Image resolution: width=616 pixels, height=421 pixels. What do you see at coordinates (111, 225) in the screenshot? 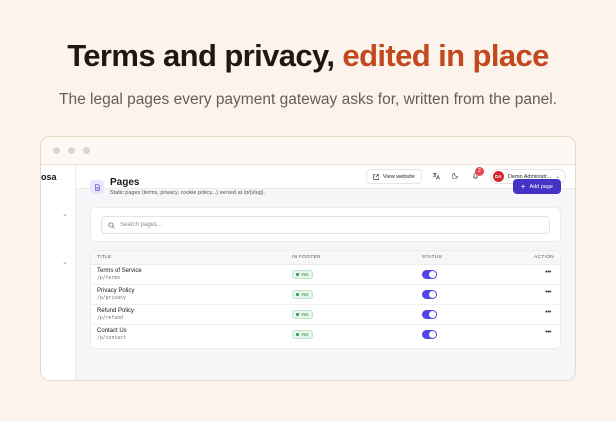
I see `search-icon` at bounding box center [111, 225].